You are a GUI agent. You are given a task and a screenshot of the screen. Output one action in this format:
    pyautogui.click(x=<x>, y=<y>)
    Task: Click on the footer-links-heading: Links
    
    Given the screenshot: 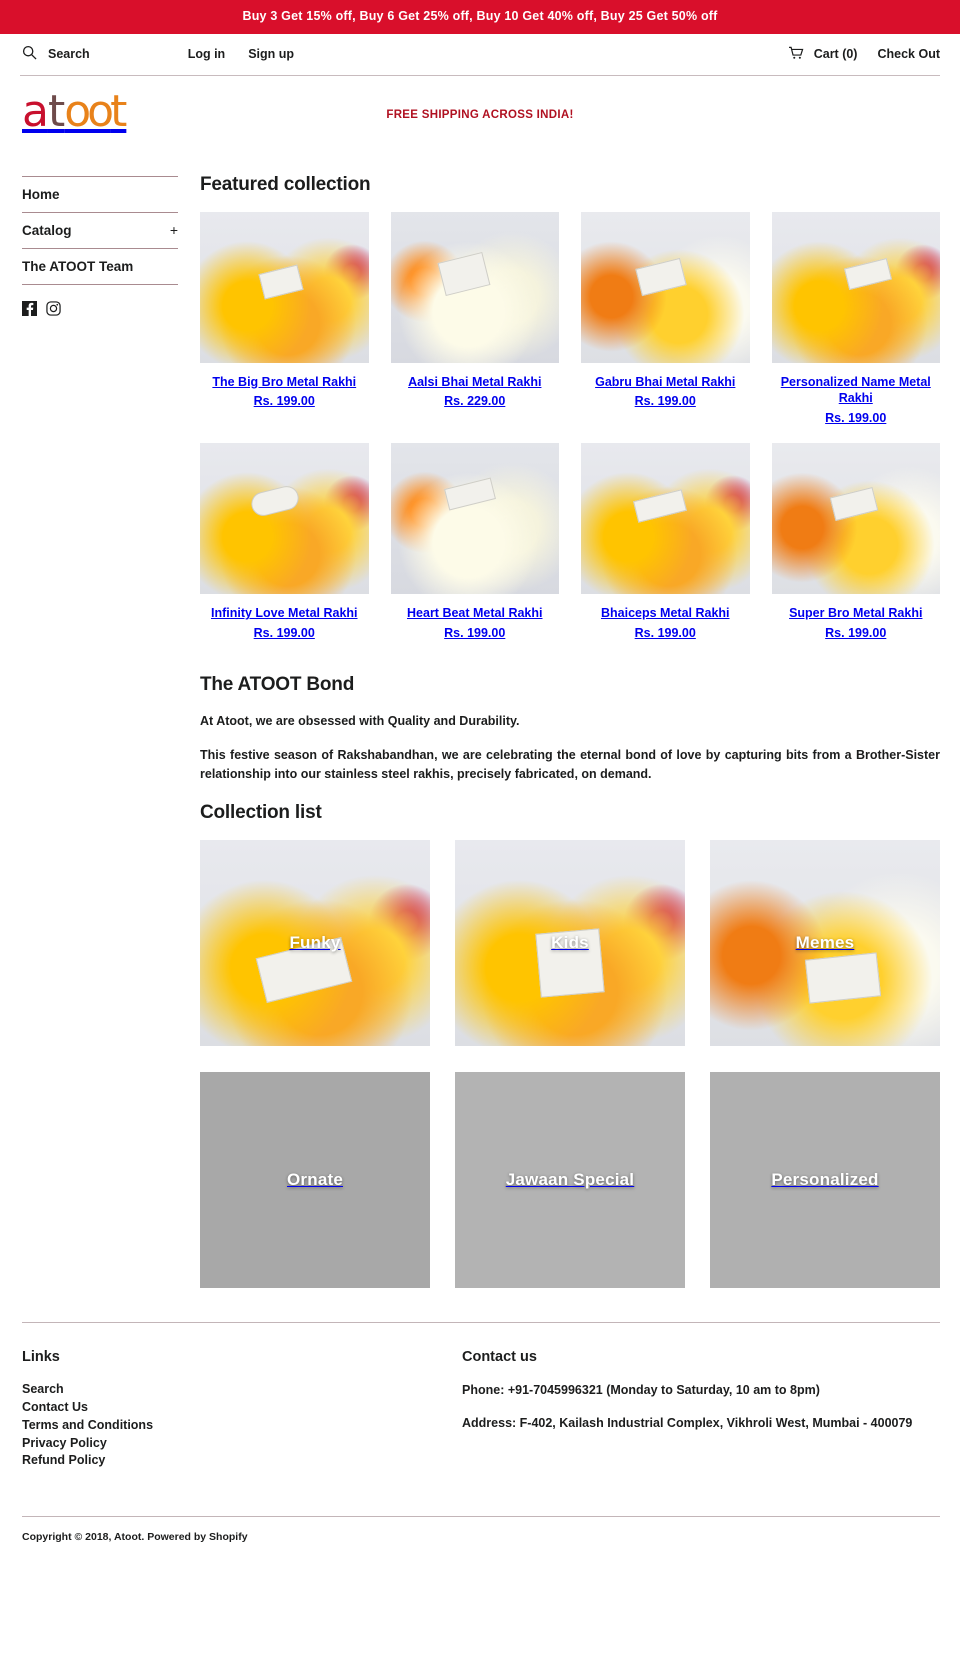 What is the action you would take?
    pyautogui.click(x=41, y=1357)
    